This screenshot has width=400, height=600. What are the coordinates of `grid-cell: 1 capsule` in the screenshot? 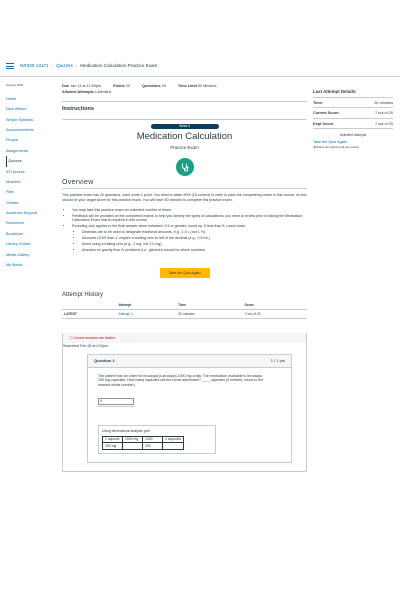 It's located at (112, 439).